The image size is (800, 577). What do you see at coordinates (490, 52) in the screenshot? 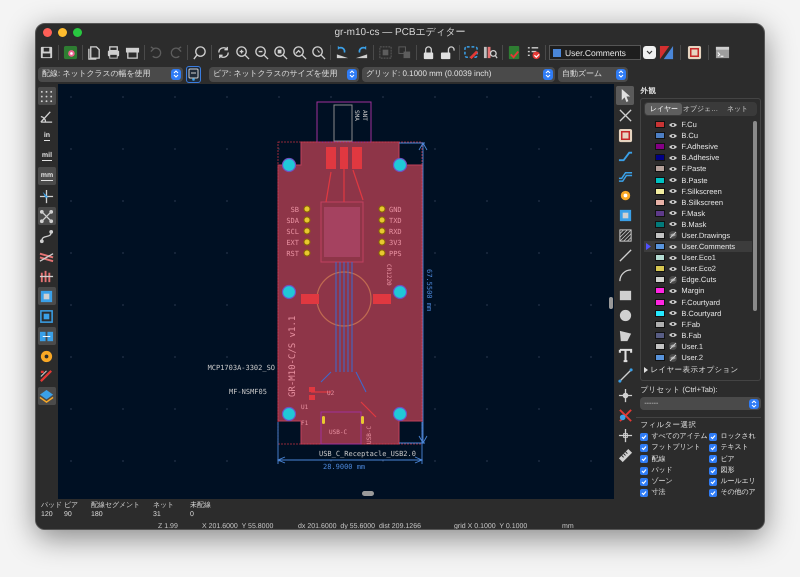
I see `library-icon` at bounding box center [490, 52].